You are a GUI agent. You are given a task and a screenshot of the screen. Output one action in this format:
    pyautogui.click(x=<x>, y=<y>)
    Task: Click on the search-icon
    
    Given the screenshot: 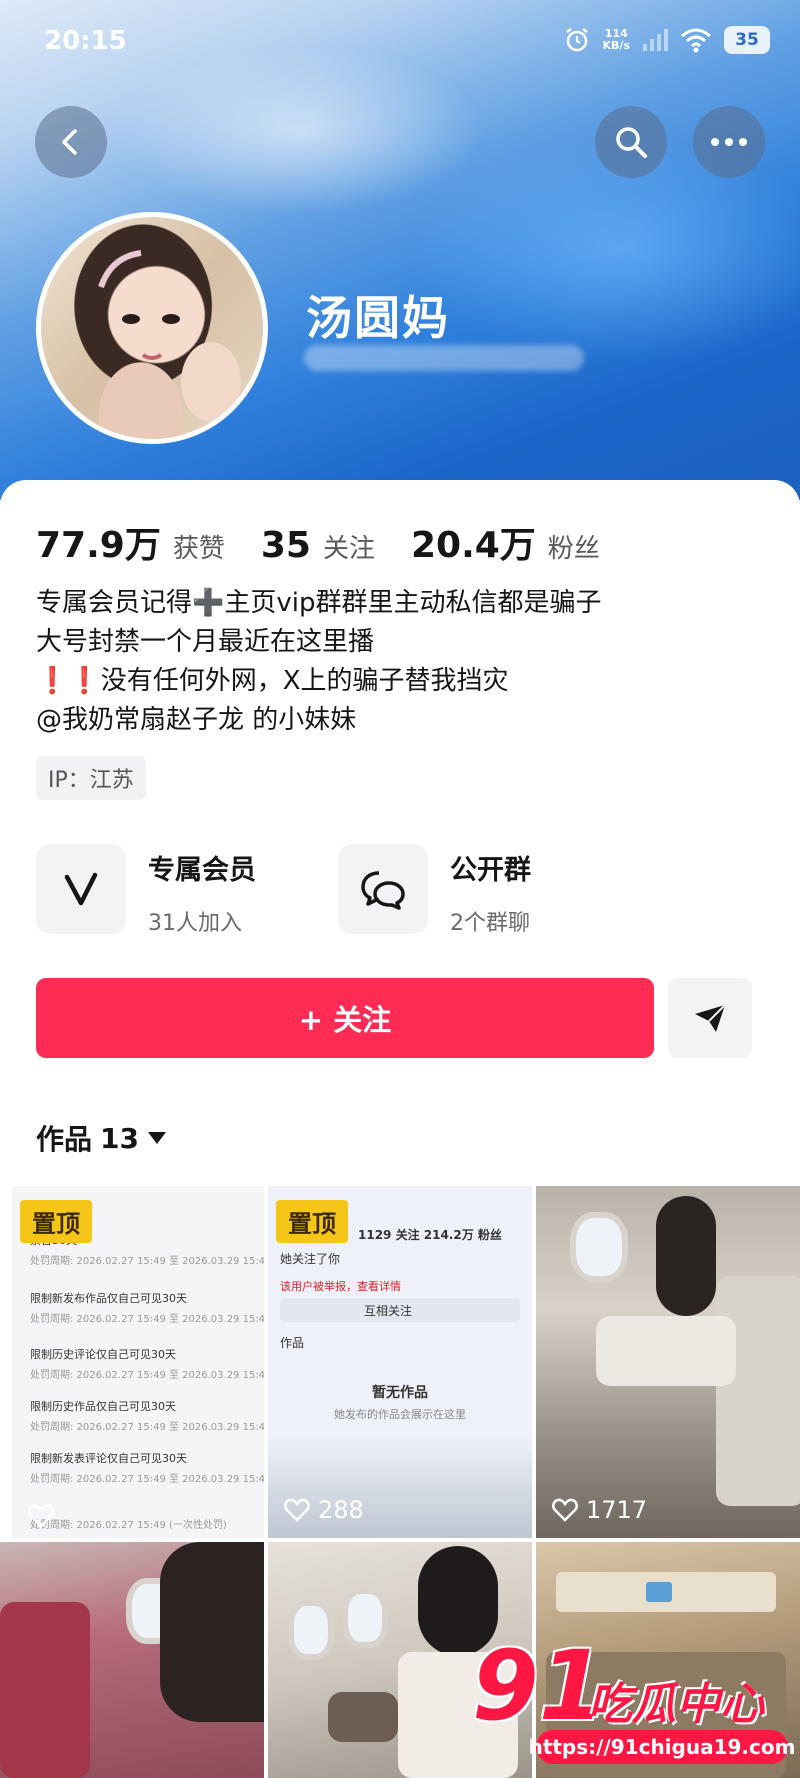 What is the action you would take?
    pyautogui.click(x=631, y=142)
    